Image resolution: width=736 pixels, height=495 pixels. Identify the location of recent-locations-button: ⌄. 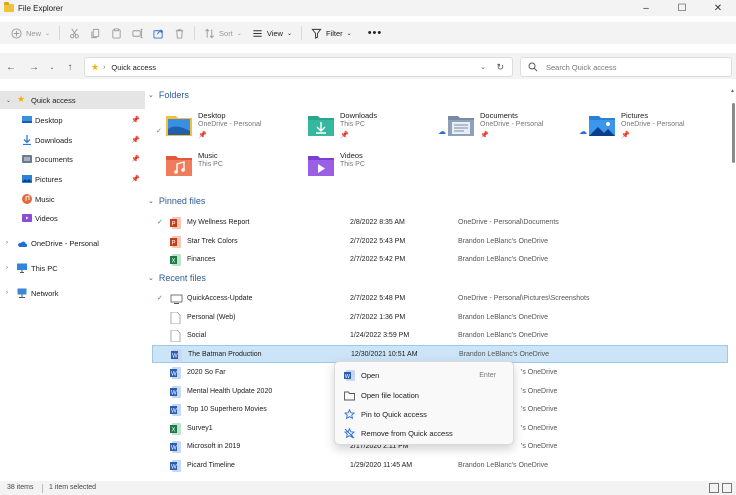
(52, 67).